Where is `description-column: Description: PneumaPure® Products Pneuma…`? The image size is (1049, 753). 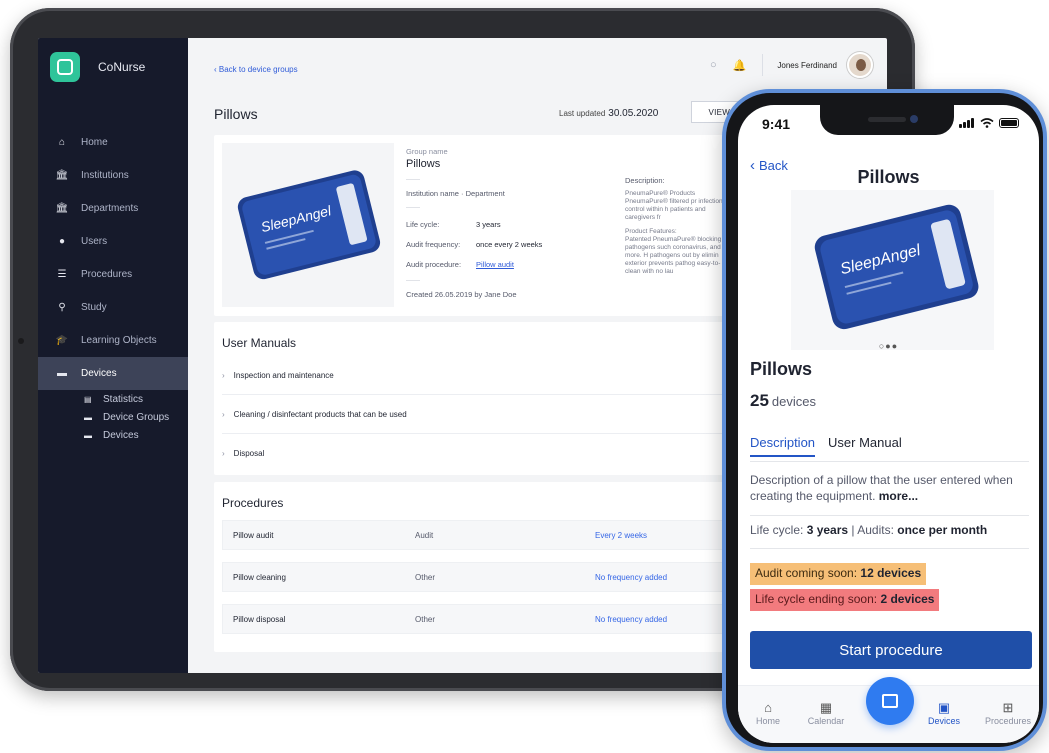 description-column: Description: PneumaPure® Products Pneuma… is located at coordinates (674, 226).